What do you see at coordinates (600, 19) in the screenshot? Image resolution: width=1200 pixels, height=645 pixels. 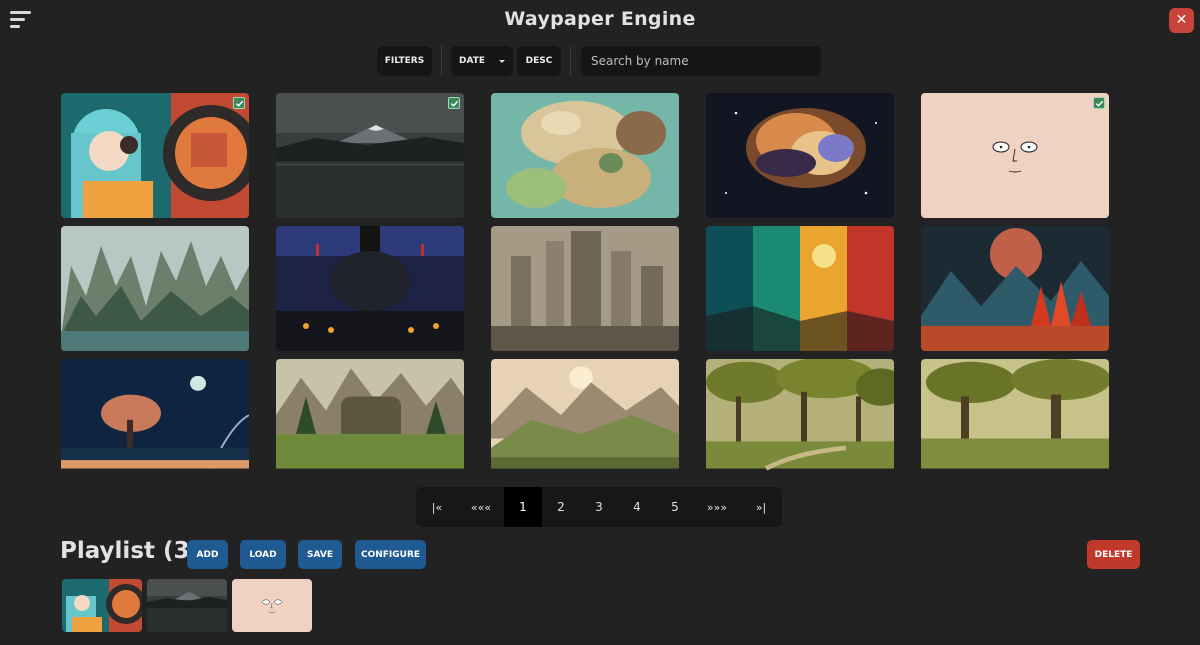 I see `app-title: Waypaper Engine` at bounding box center [600, 19].